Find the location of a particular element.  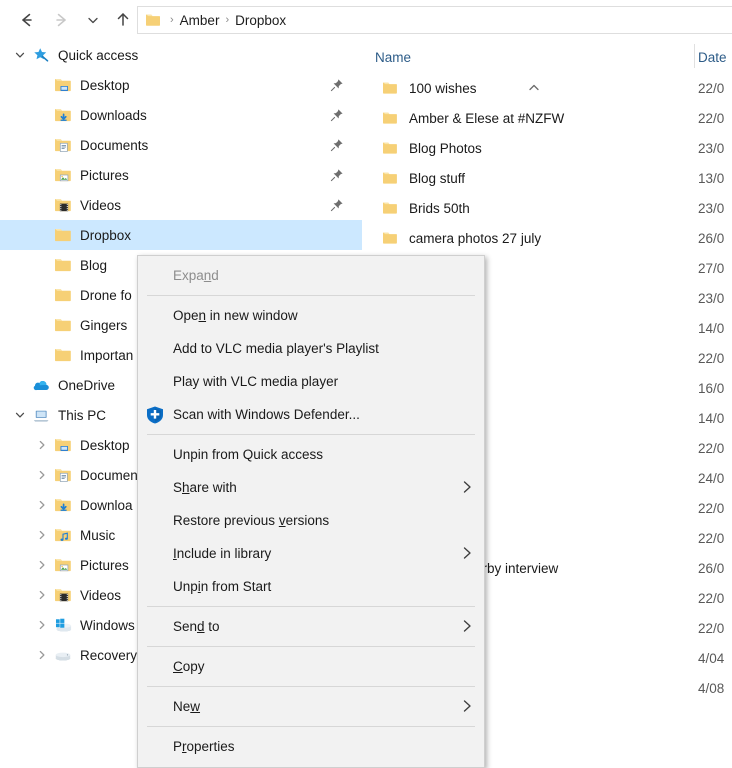

menu-item-restore-previous-versions: Restore previous versions is located at coordinates (311, 520).